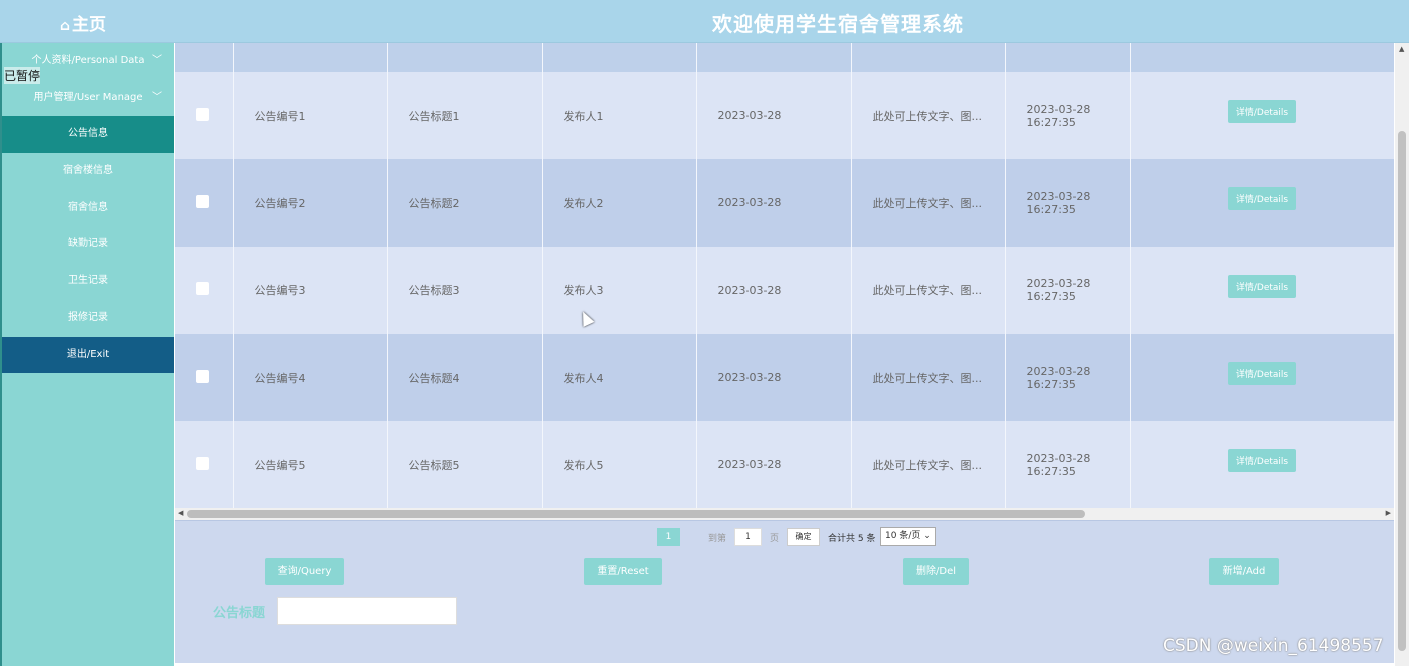  Describe the element at coordinates (748, 537) in the screenshot. I see `goto-page-input: 1` at that location.